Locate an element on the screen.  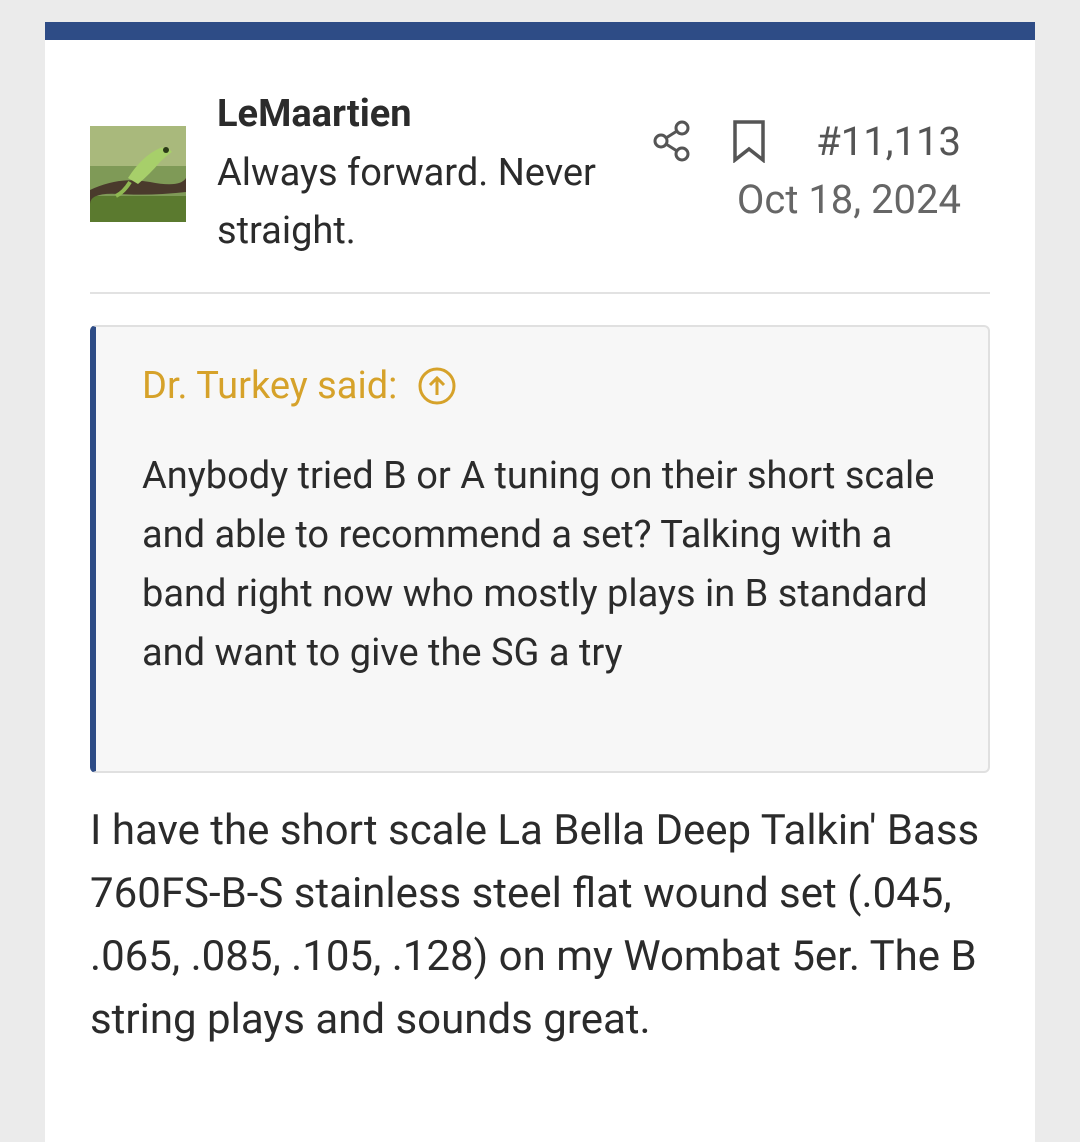
post-accent-bar is located at coordinates (540, 31).